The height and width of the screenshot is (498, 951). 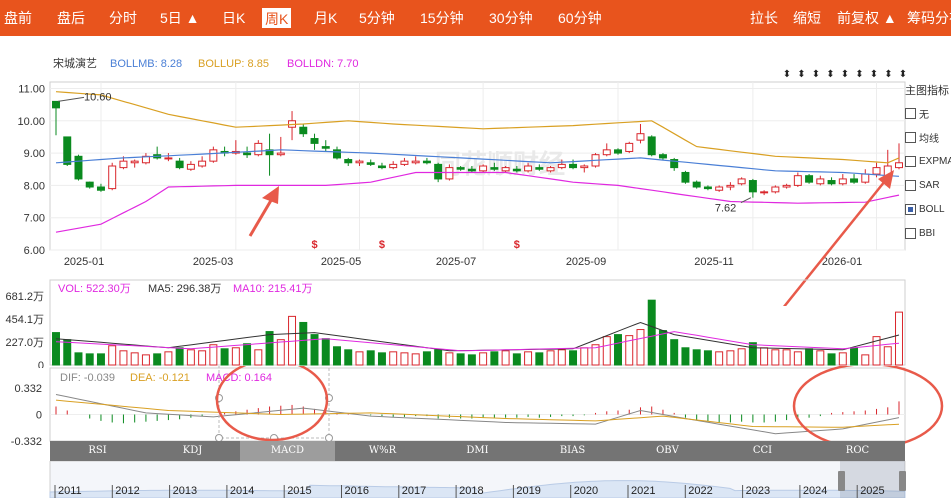 I want to click on navigator-left-handle, so click(x=841, y=481).